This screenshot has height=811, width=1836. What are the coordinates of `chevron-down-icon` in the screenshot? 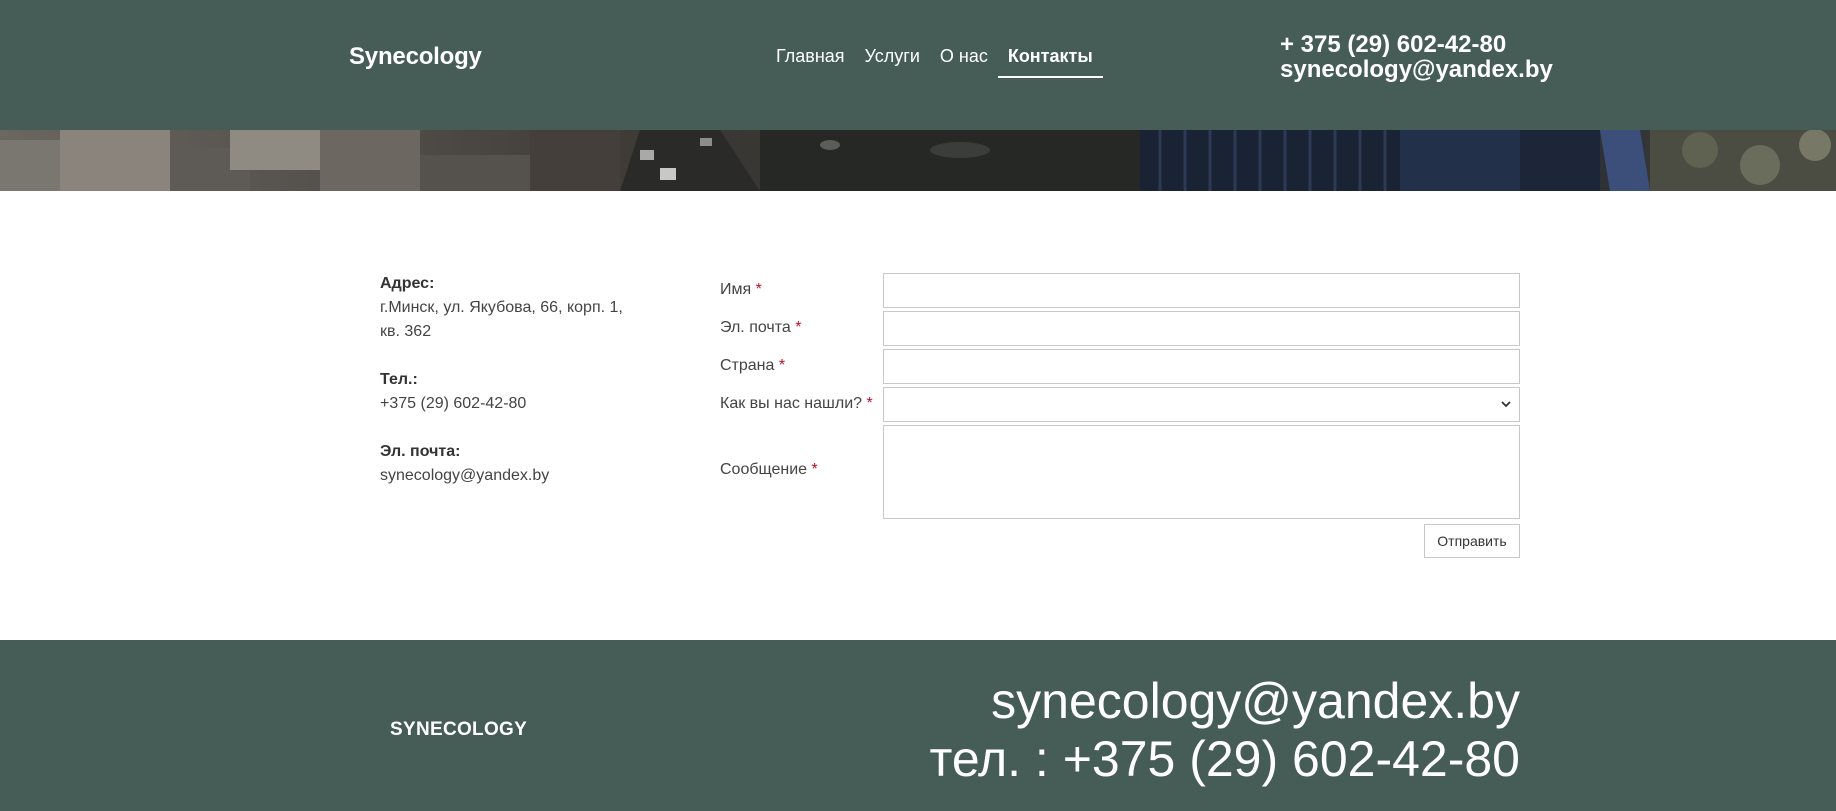 It's located at (1506, 404).